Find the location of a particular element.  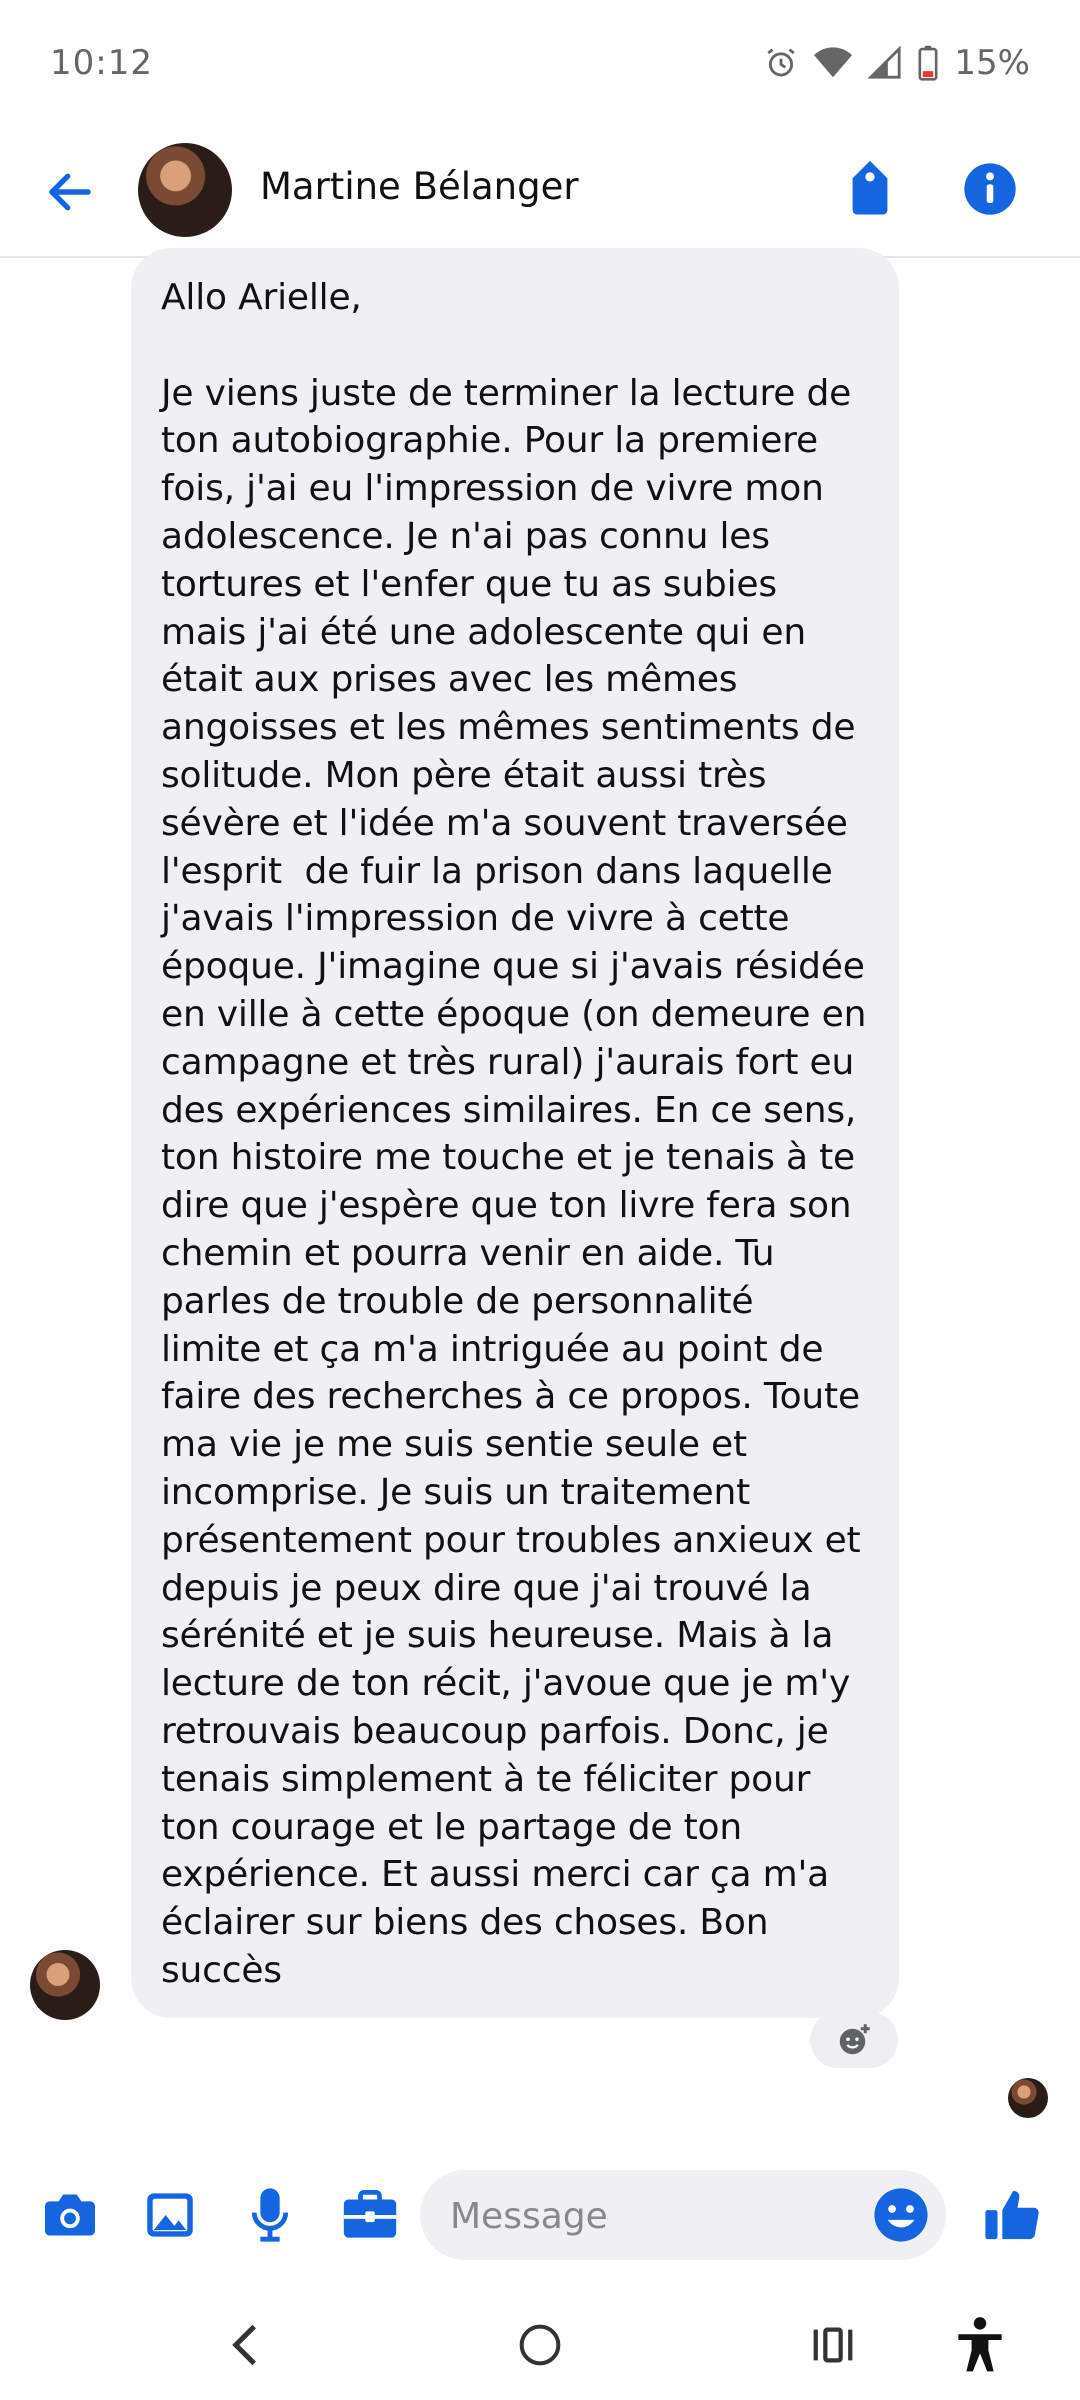

nav-back-button is located at coordinates (245, 2345).